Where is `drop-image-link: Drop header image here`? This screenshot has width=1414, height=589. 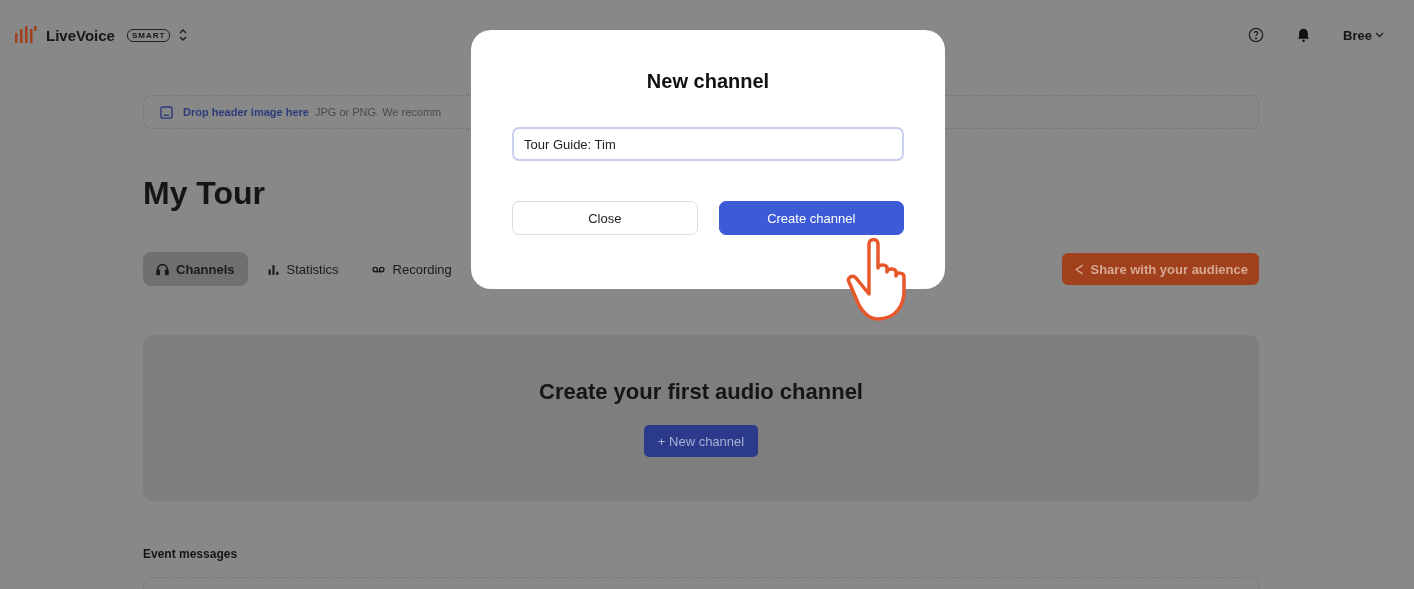
drop-image-link: Drop header image here is located at coordinates (246, 112).